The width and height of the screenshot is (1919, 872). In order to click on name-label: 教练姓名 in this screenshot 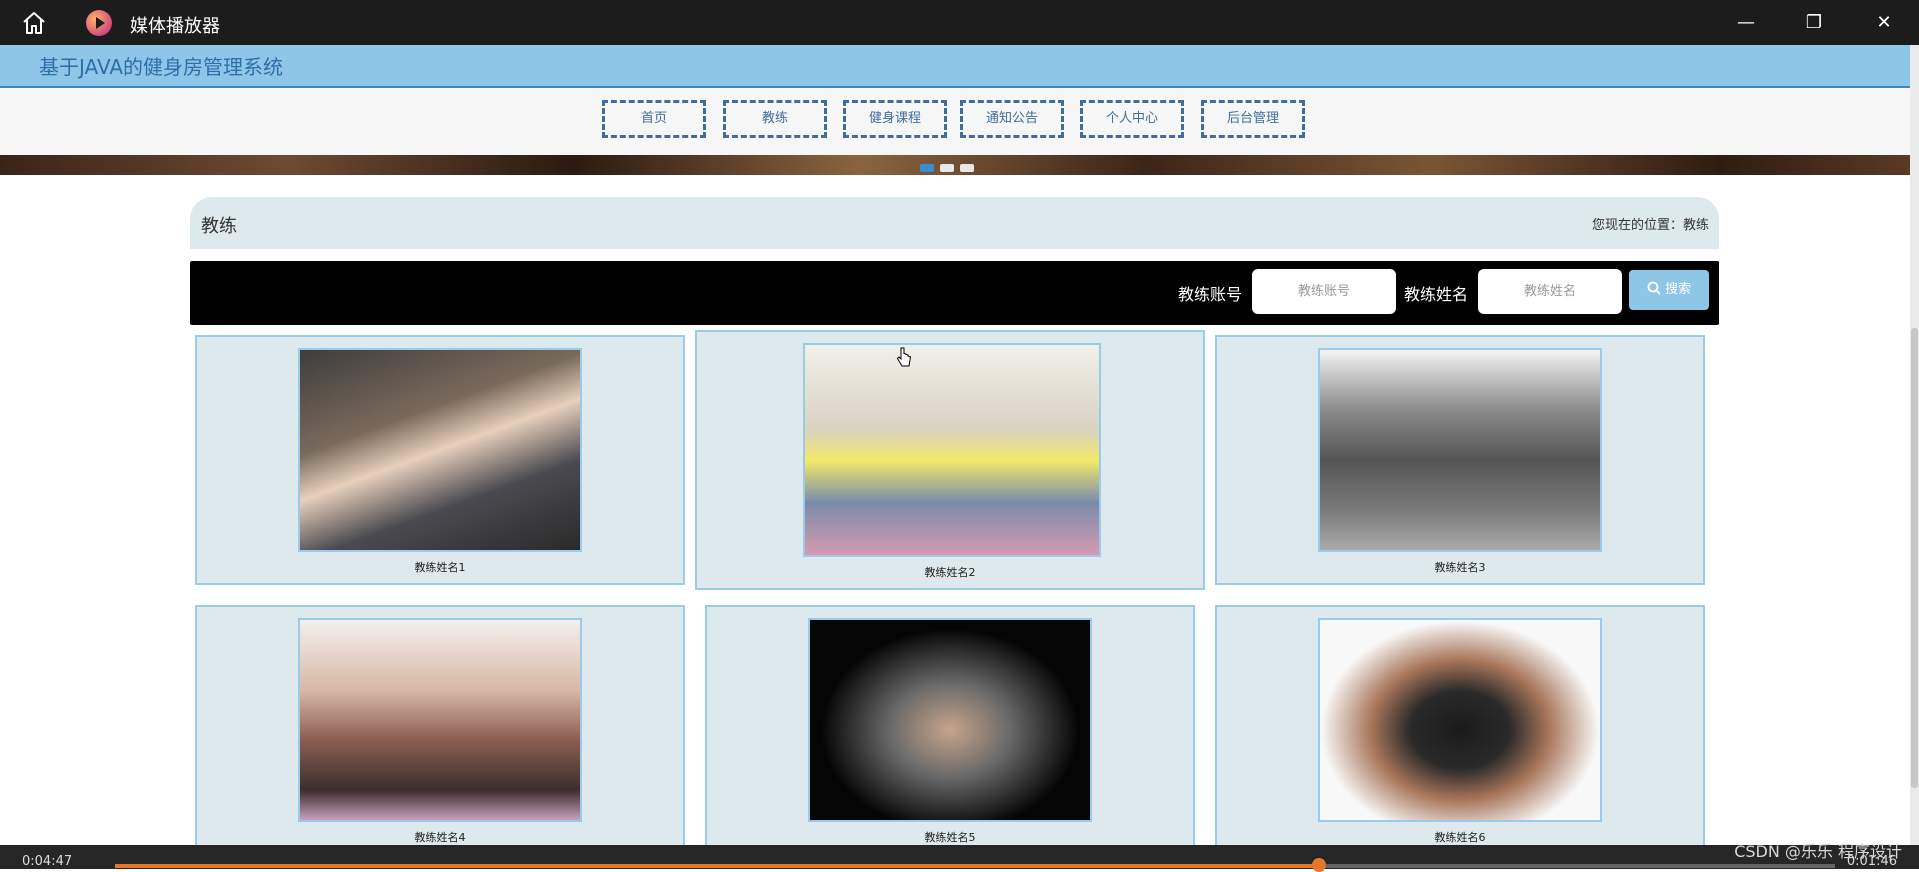, I will do `click(1436, 294)`.